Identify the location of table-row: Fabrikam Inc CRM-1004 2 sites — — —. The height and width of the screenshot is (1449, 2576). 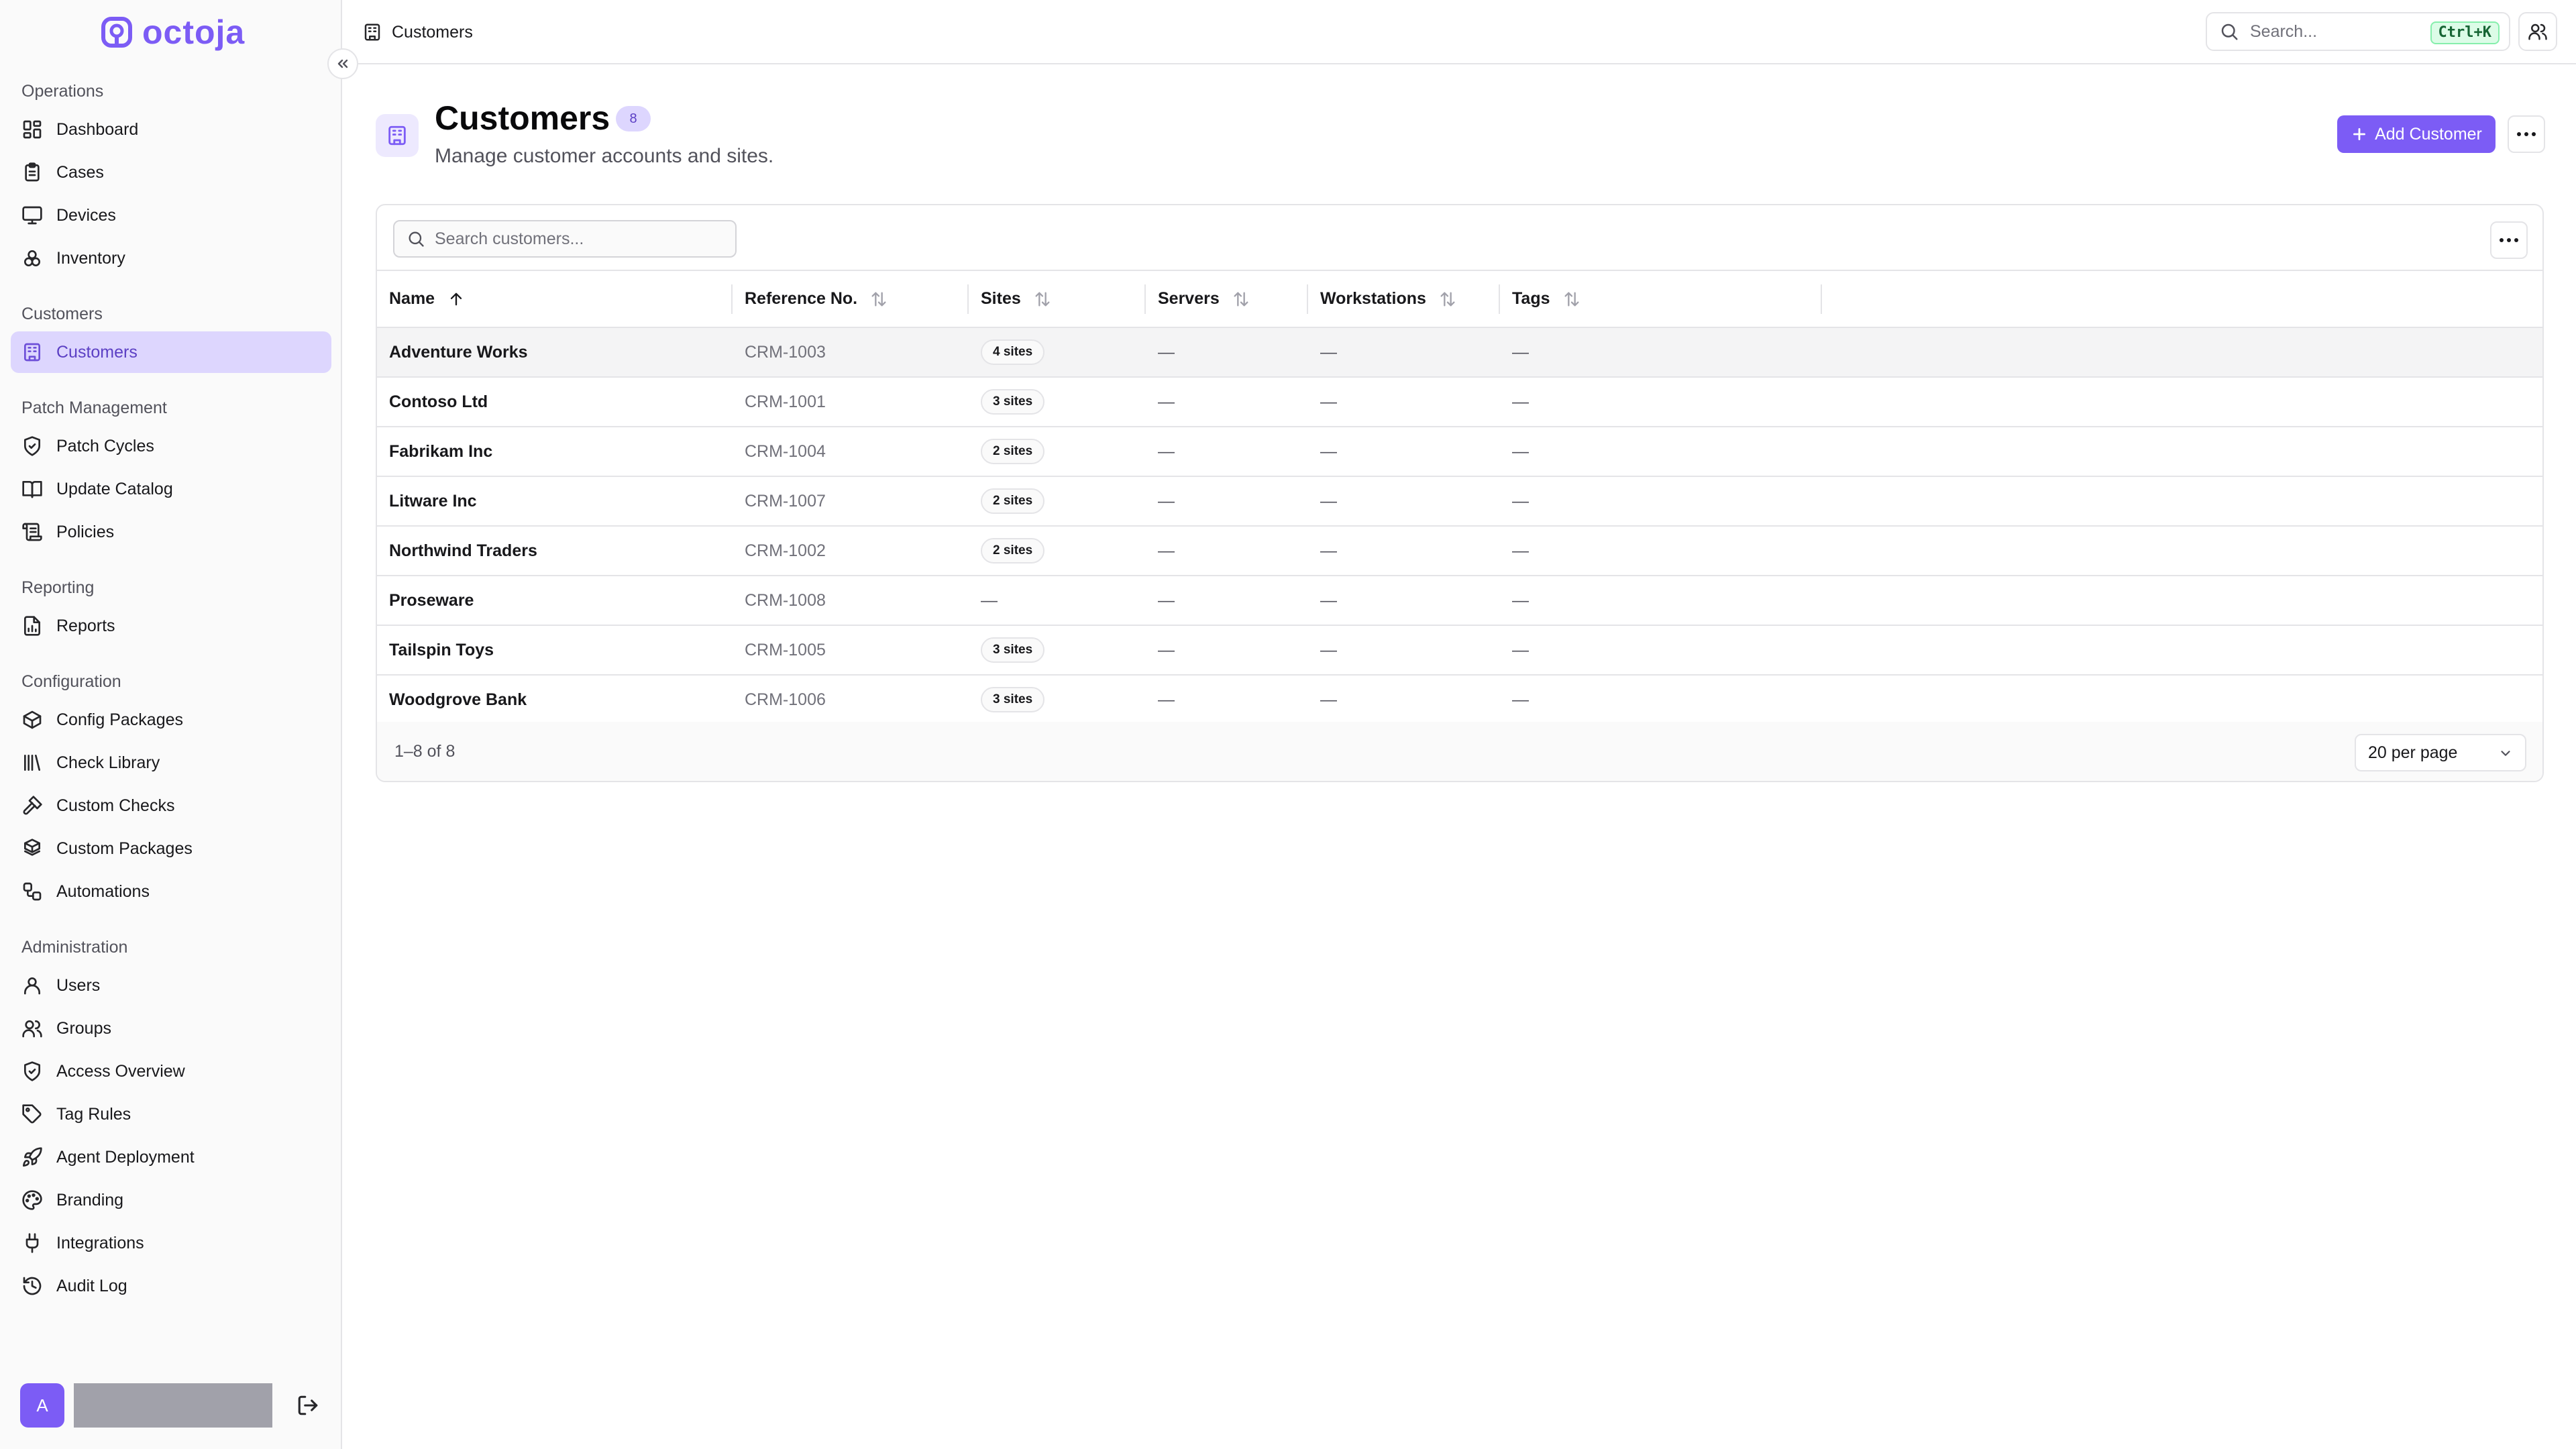
(1459, 452).